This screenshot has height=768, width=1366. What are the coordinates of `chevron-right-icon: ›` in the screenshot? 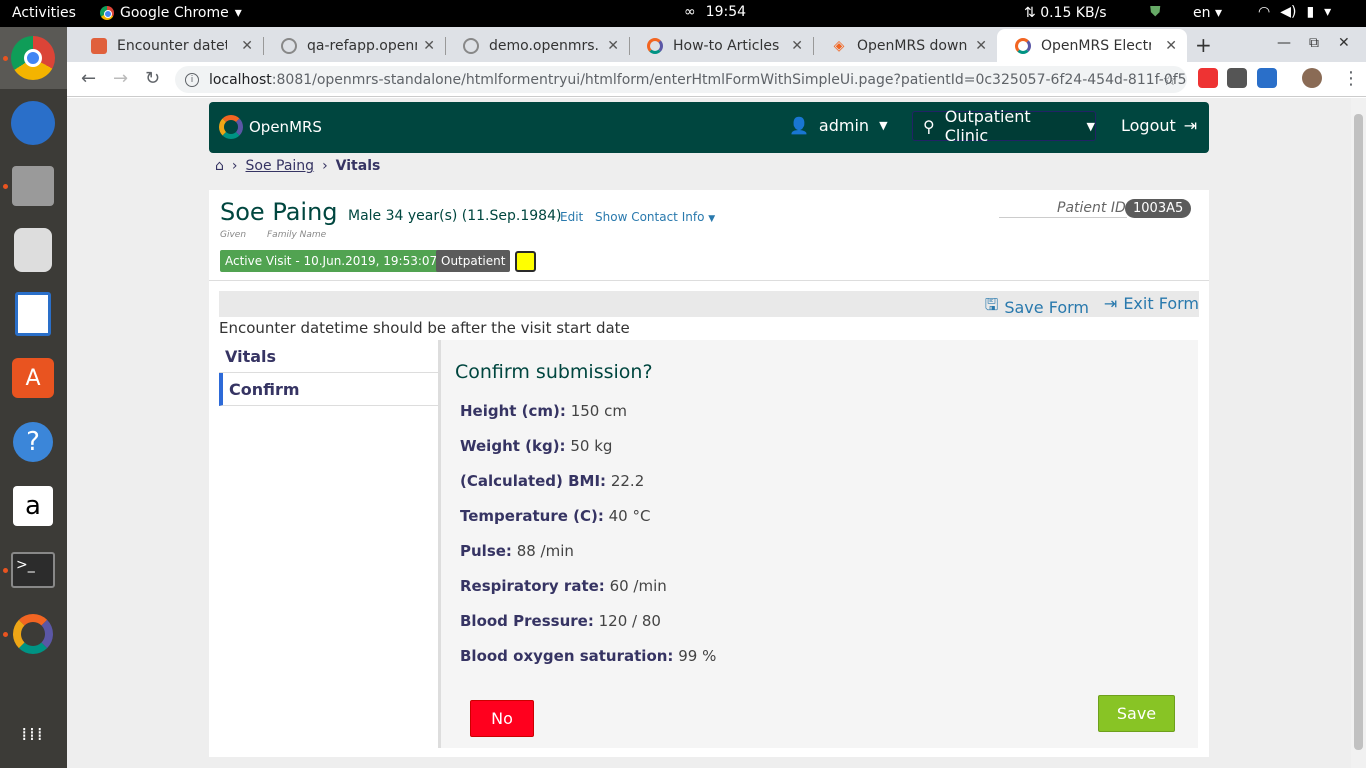 It's located at (234, 166).